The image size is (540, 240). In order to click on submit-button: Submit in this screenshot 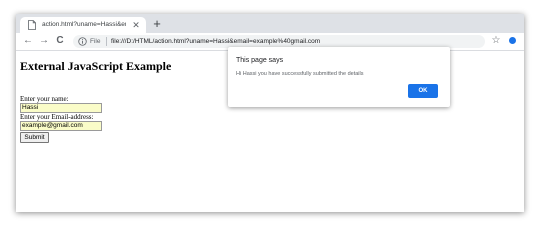, I will do `click(34, 137)`.